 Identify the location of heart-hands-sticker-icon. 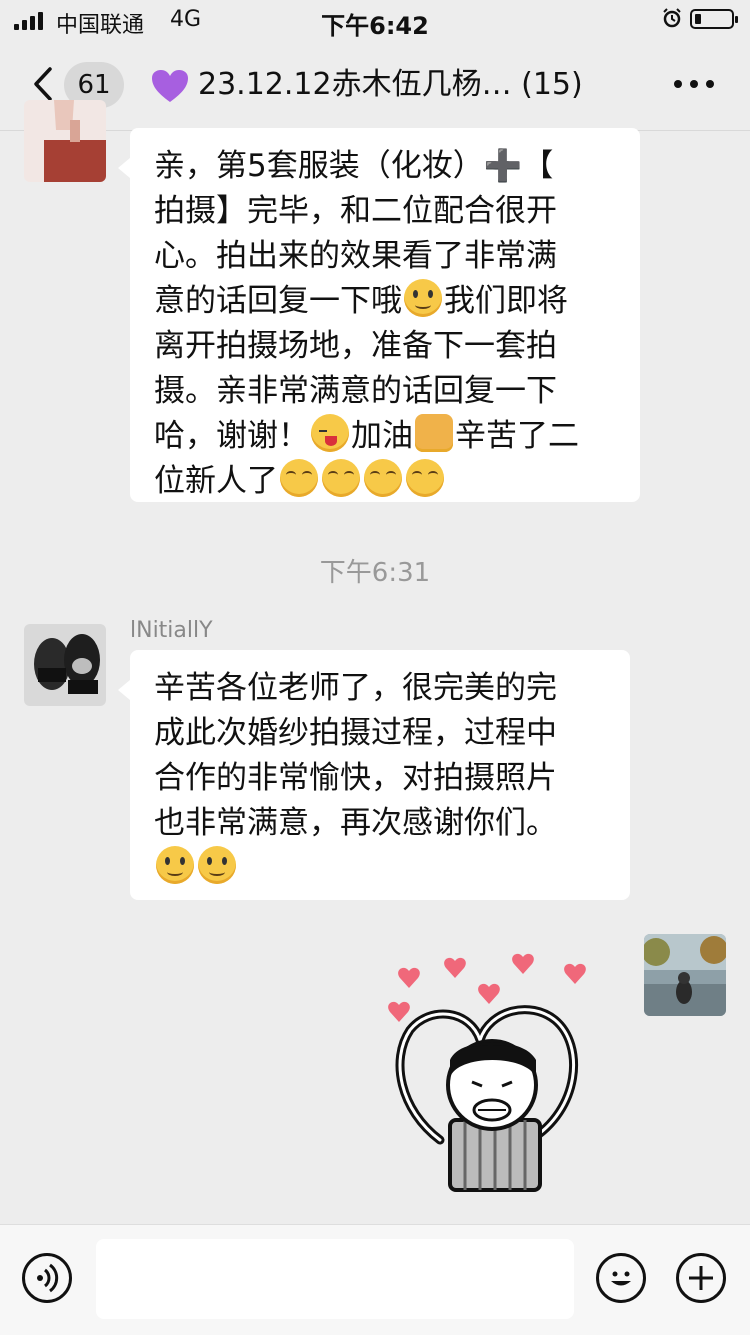
(487, 1072).